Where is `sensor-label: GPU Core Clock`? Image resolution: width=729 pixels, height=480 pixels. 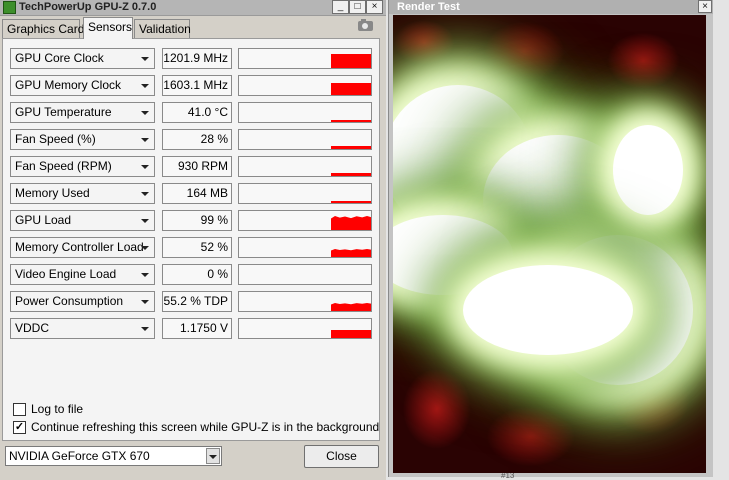
sensor-label: GPU Core Clock is located at coordinates (59, 58).